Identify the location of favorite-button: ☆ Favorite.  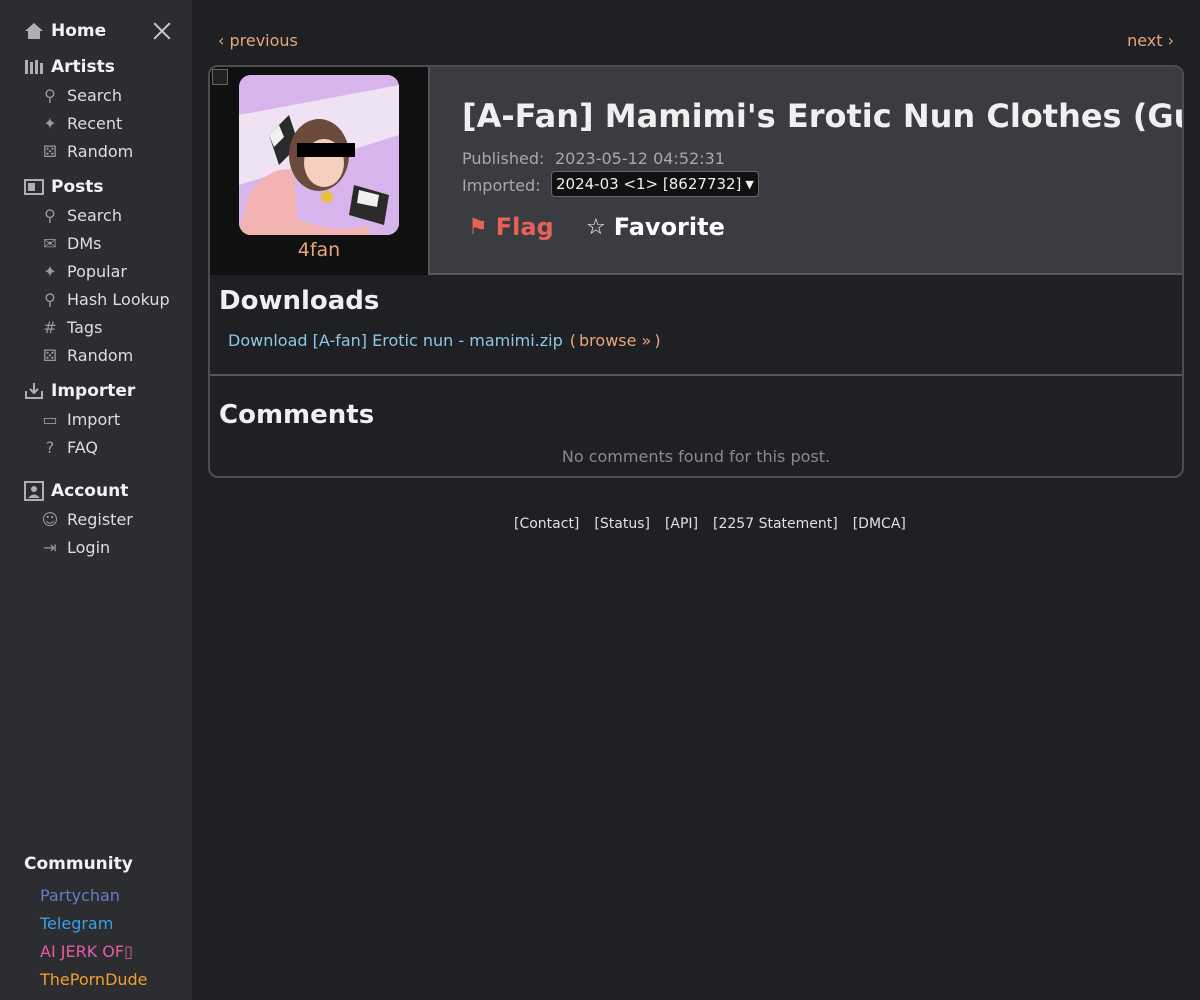
(655, 227).